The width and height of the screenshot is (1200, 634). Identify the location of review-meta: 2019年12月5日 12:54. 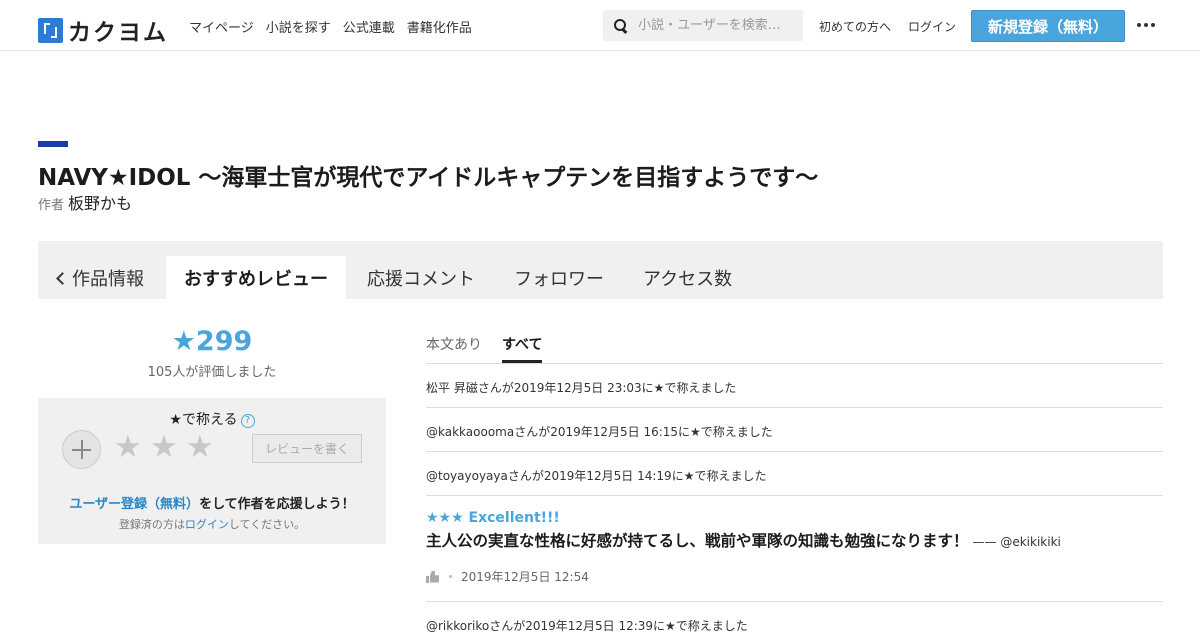
(507, 576).